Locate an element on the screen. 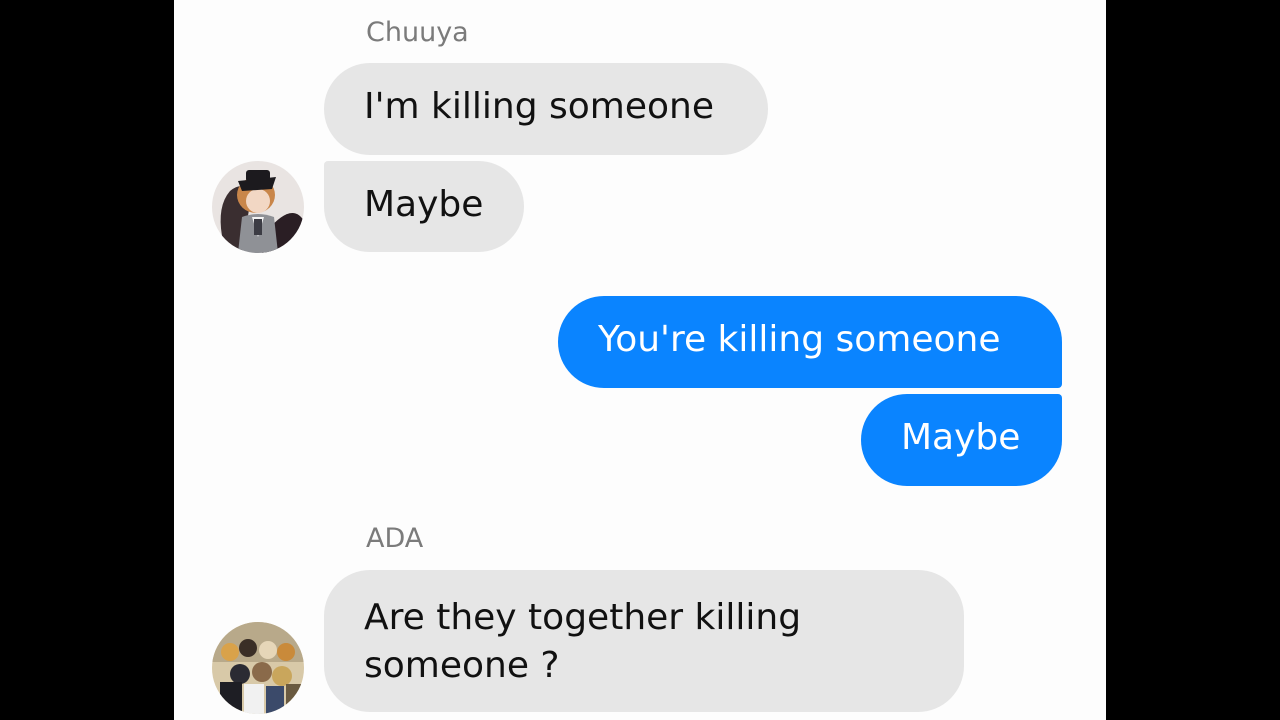  chuuya-avatar-icon is located at coordinates (258, 207).